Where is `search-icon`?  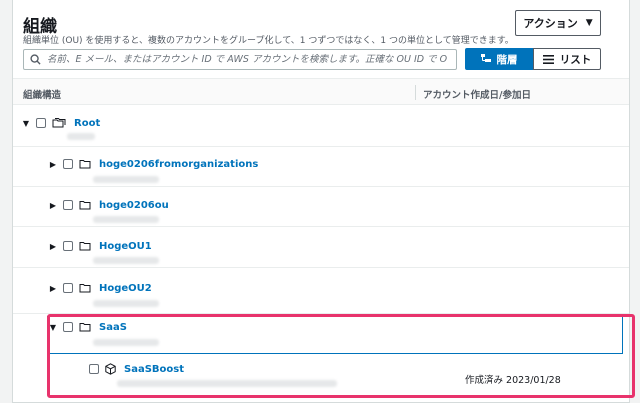 search-icon is located at coordinates (35, 59).